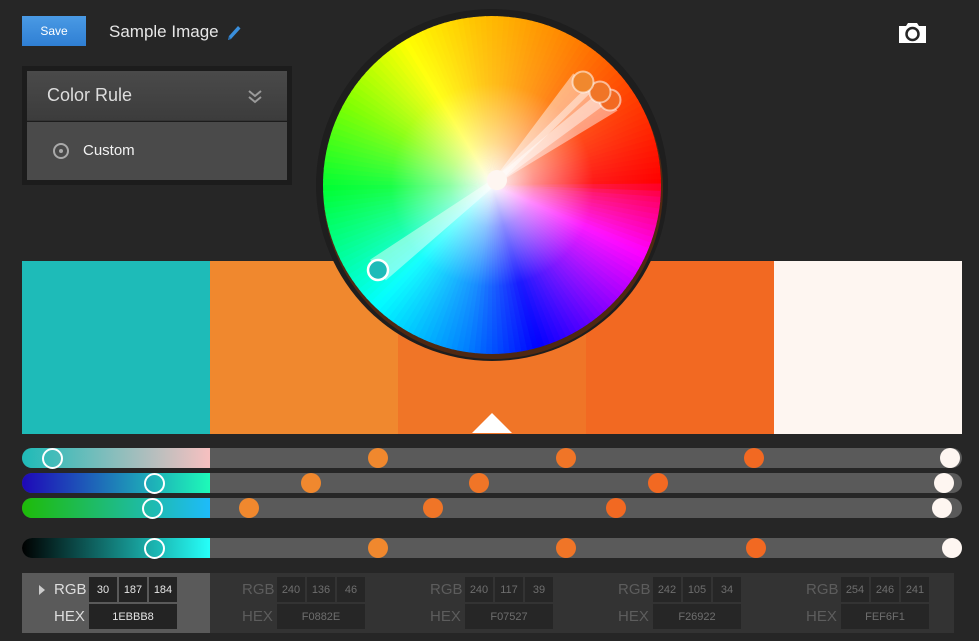 This screenshot has width=979, height=641. What do you see at coordinates (116, 548) in the screenshot?
I see `slider-brightness-gradient` at bounding box center [116, 548].